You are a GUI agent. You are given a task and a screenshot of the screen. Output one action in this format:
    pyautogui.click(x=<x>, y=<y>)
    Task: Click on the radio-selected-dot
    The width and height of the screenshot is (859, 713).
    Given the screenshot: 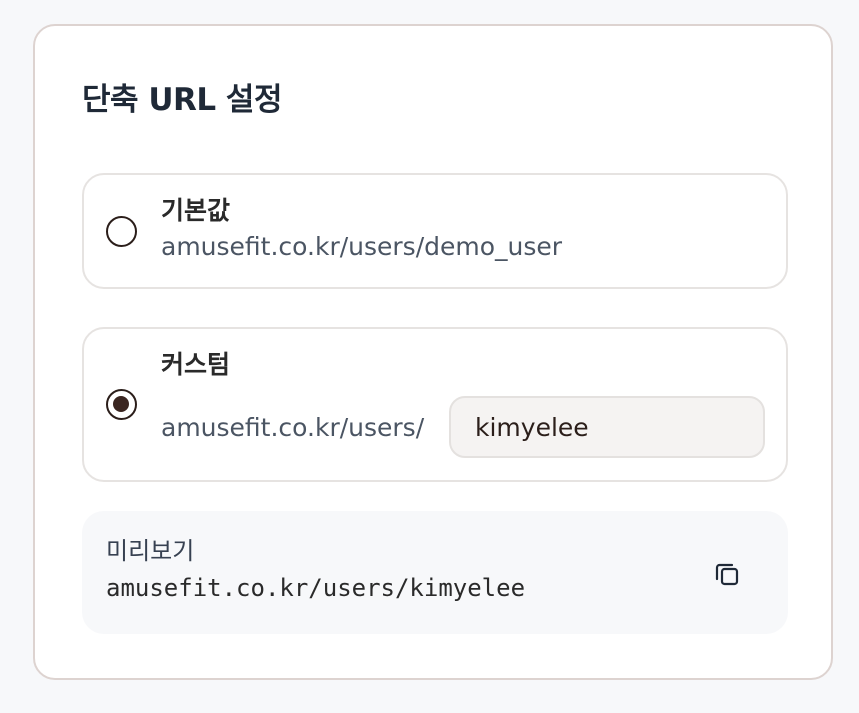 What is the action you would take?
    pyautogui.click(x=121, y=404)
    